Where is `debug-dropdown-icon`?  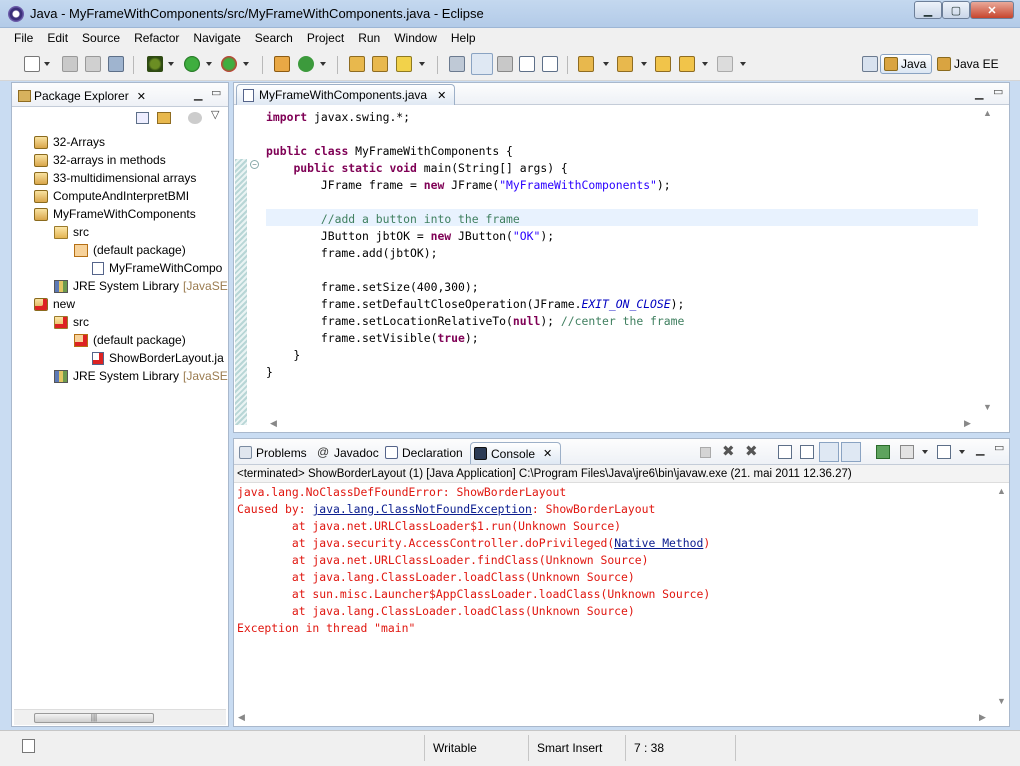 debug-dropdown-icon is located at coordinates (171, 64).